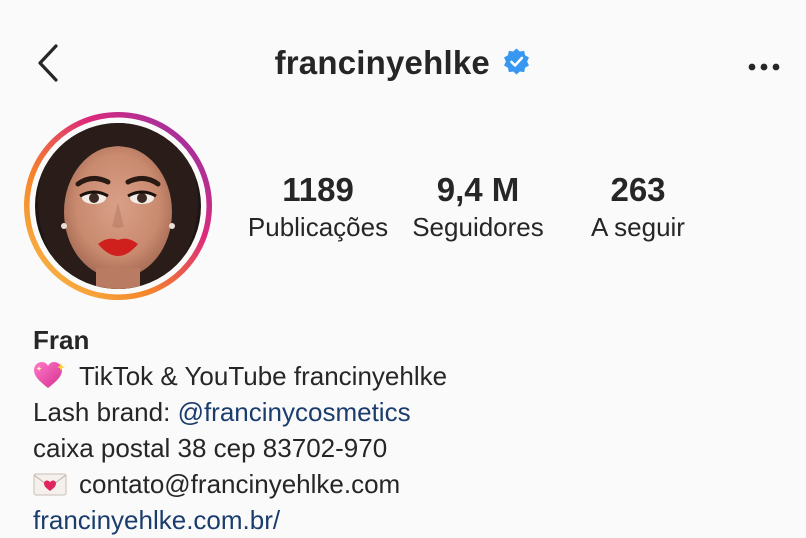 The height and width of the screenshot is (538, 806). Describe the element at coordinates (50, 484) in the screenshot. I see `envelope-heart-icon` at that location.